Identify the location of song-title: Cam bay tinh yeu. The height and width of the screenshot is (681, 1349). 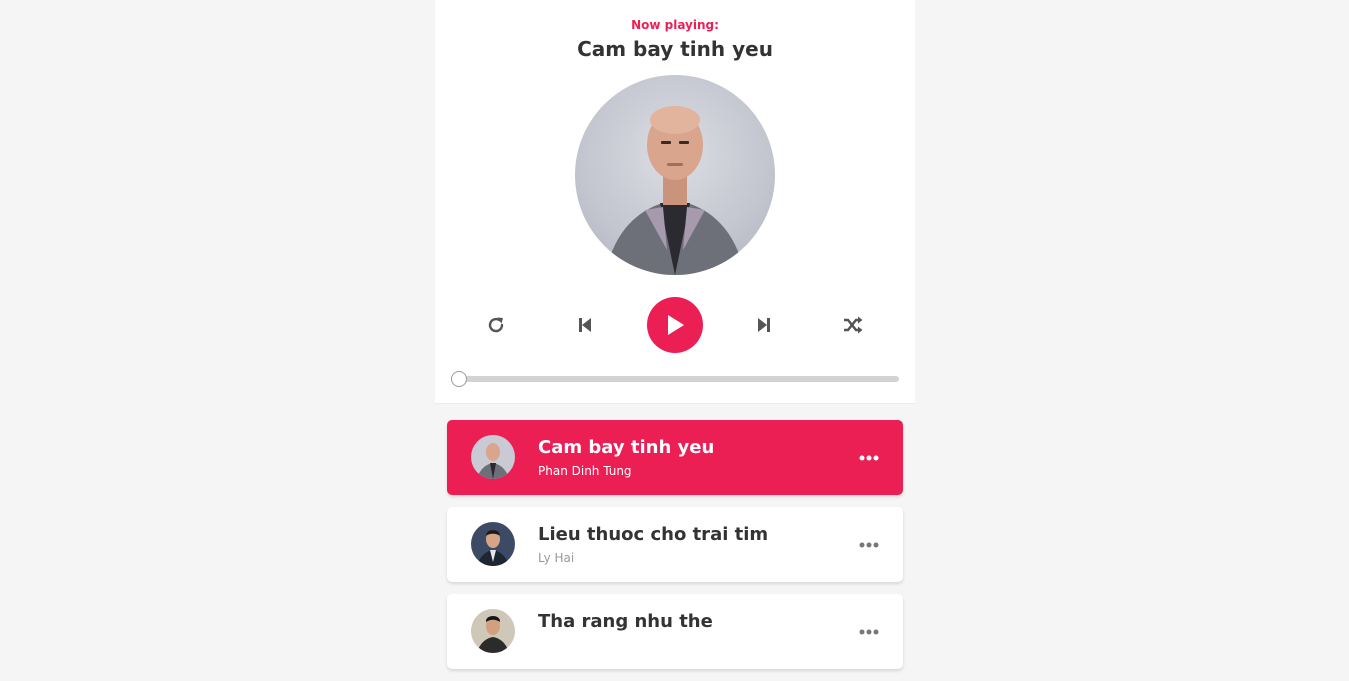
(626, 447).